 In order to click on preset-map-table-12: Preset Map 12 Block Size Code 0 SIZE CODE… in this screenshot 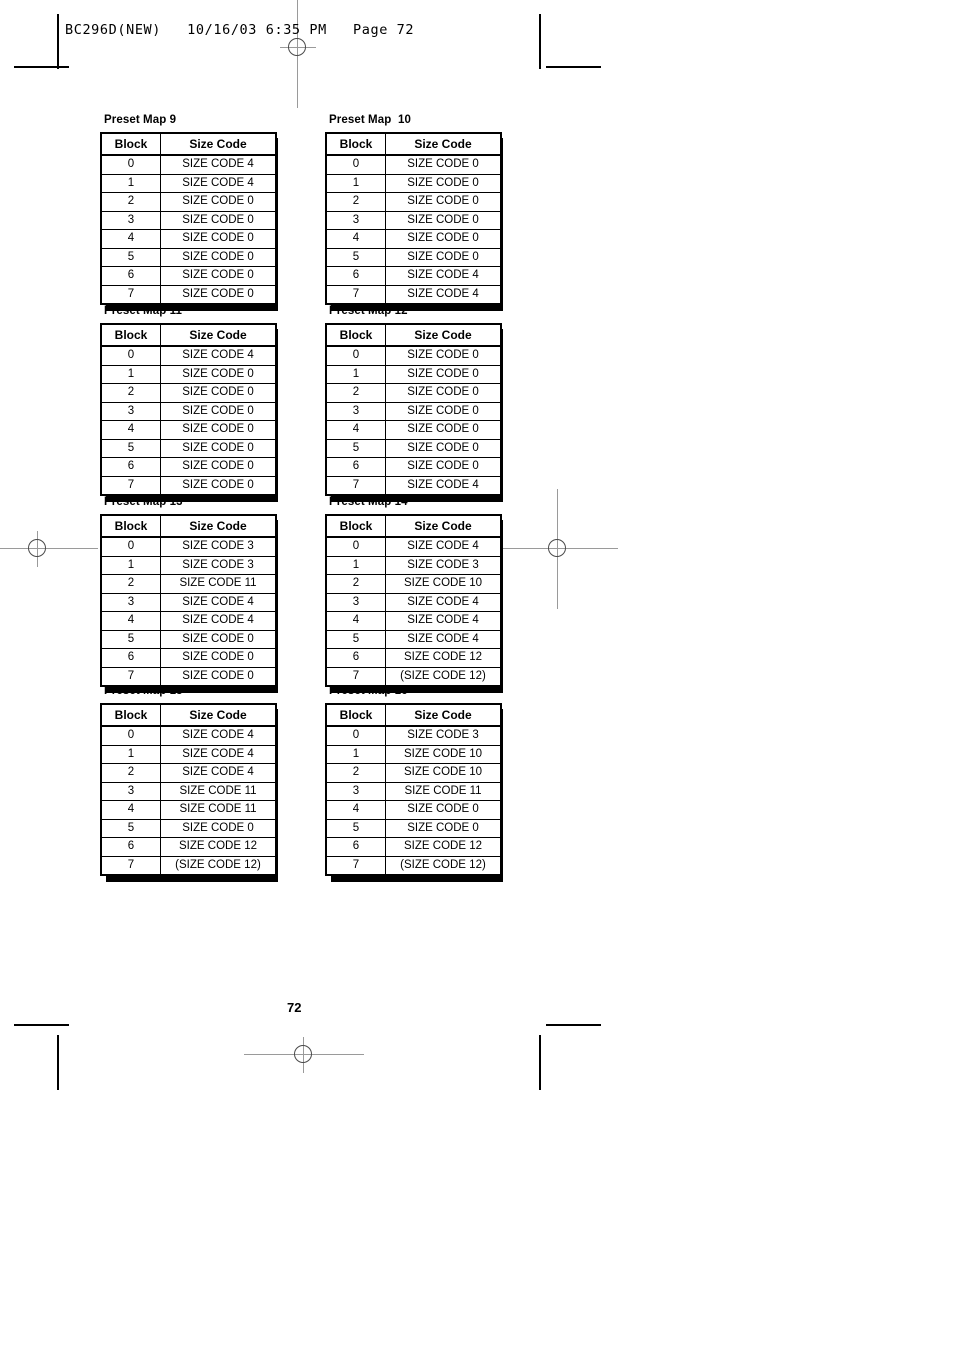, I will do `click(414, 403)`.